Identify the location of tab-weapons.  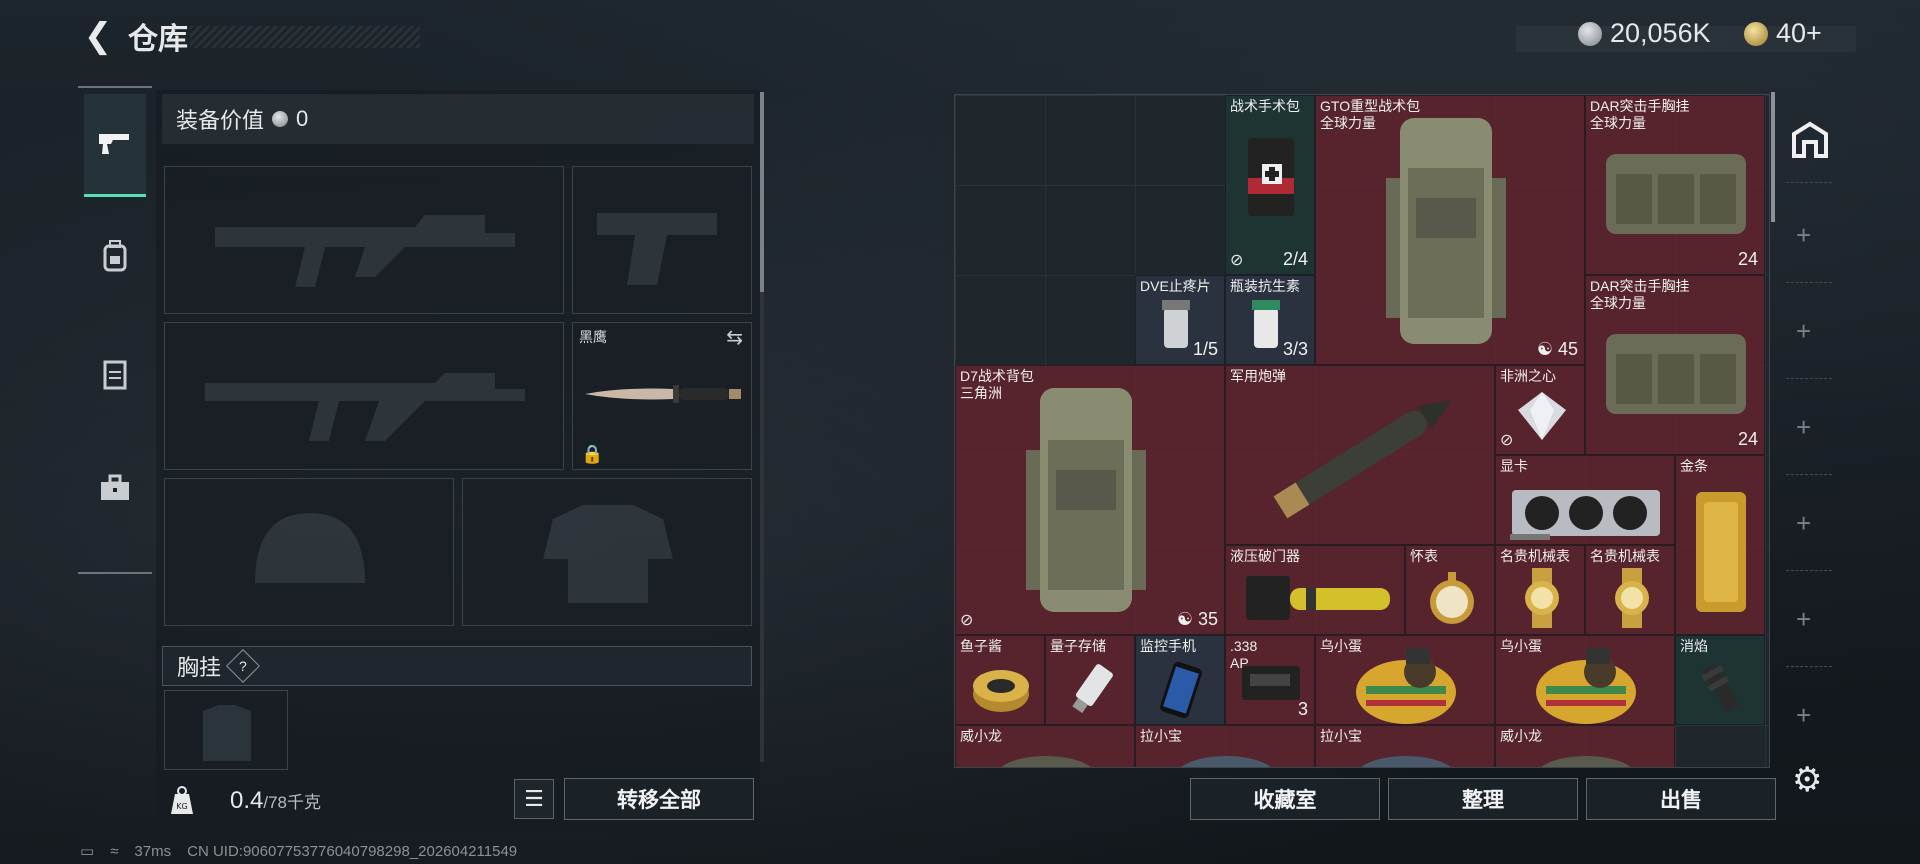
(115, 145).